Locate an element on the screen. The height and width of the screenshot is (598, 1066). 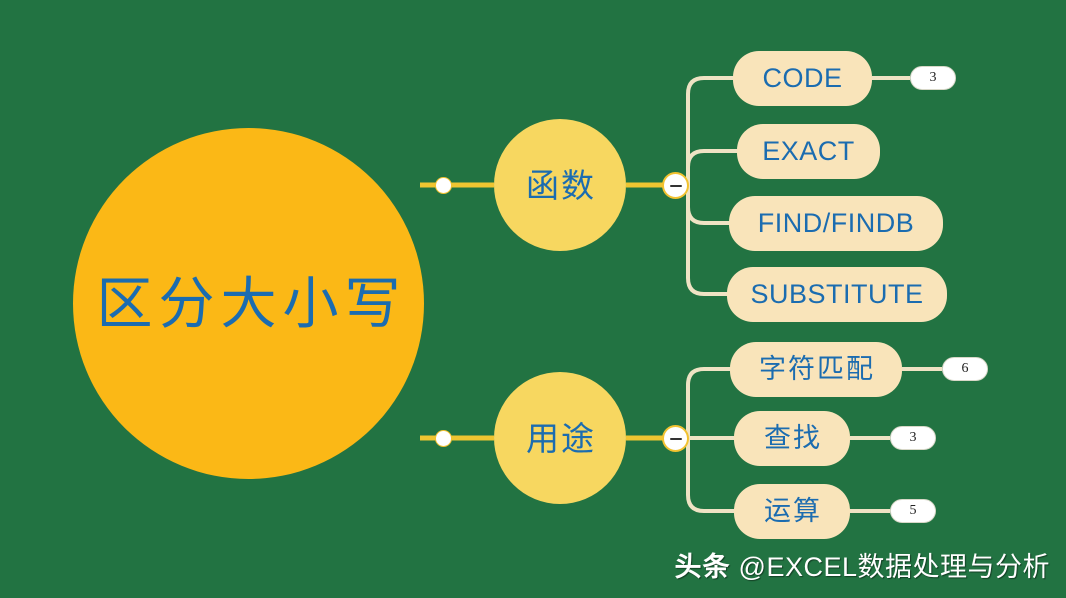
branch-node-functions: 函数 is located at coordinates (560, 185).